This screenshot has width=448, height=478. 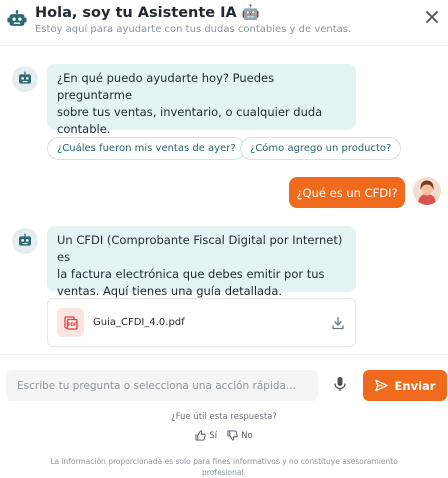 I want to click on send-button: Enviar, so click(x=405, y=385).